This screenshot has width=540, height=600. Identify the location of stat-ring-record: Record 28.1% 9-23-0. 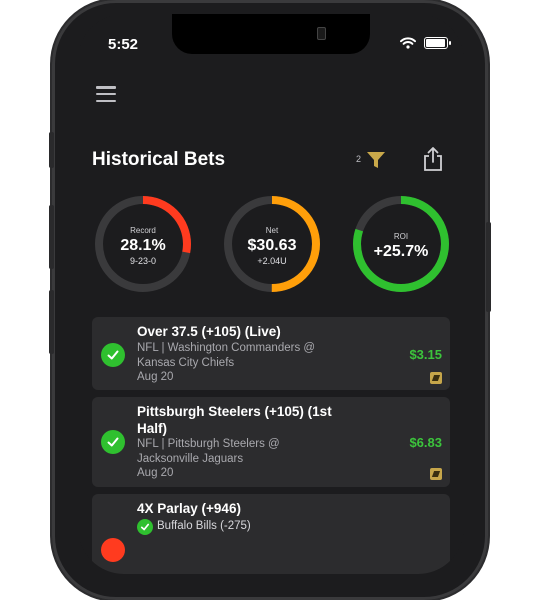
(143, 244).